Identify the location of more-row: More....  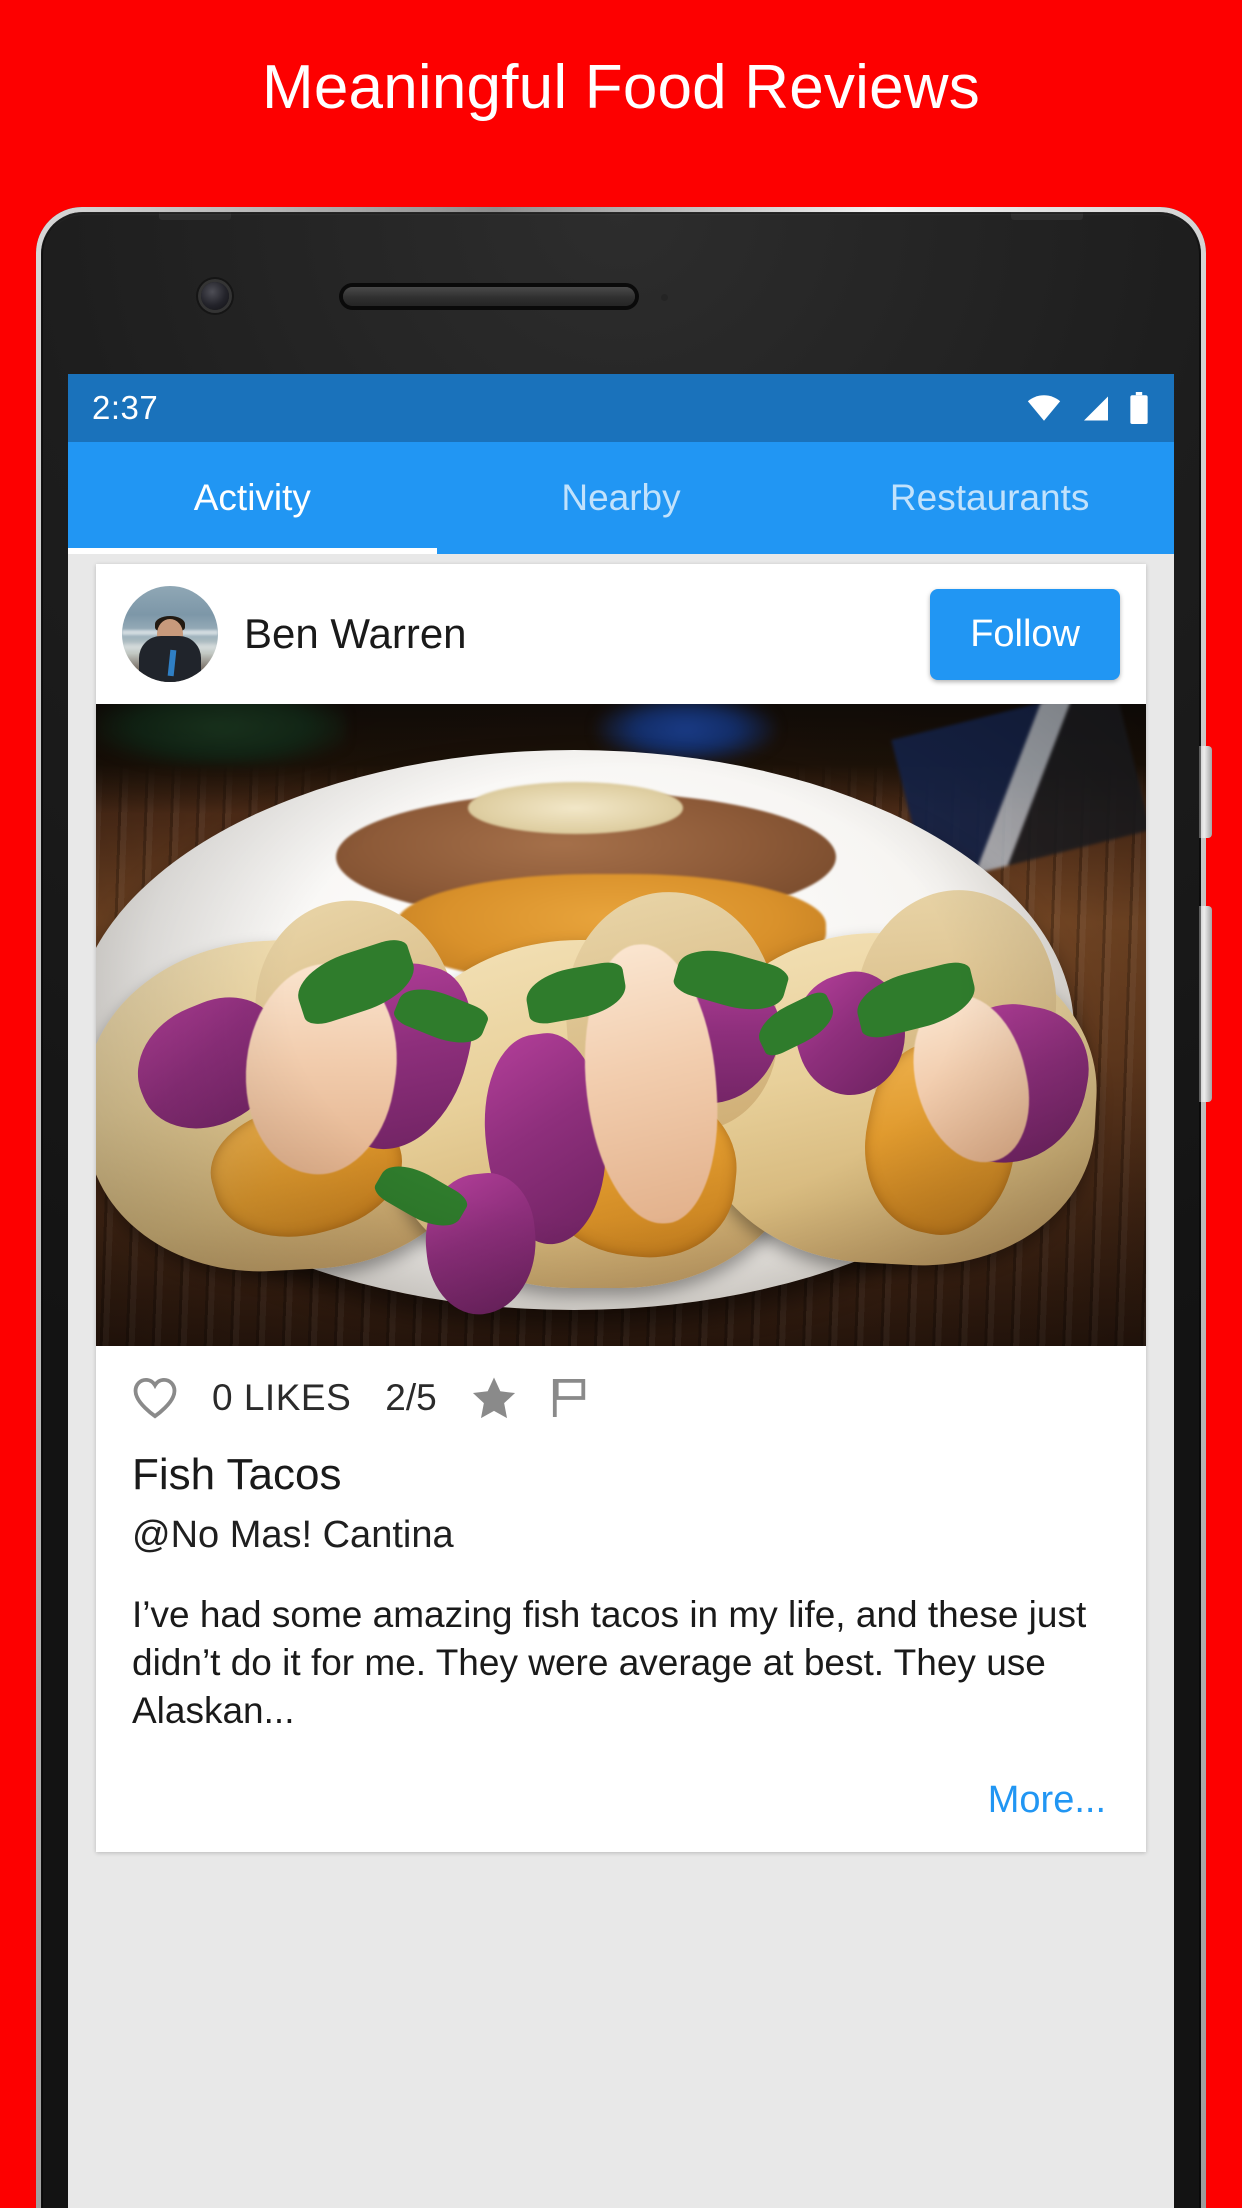
(621, 1793).